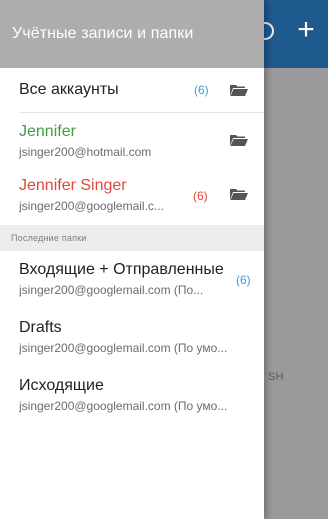 The image size is (328, 519). What do you see at coordinates (85, 152) in the screenshot?
I see `account-email: jsinger200@hotmail.com` at bounding box center [85, 152].